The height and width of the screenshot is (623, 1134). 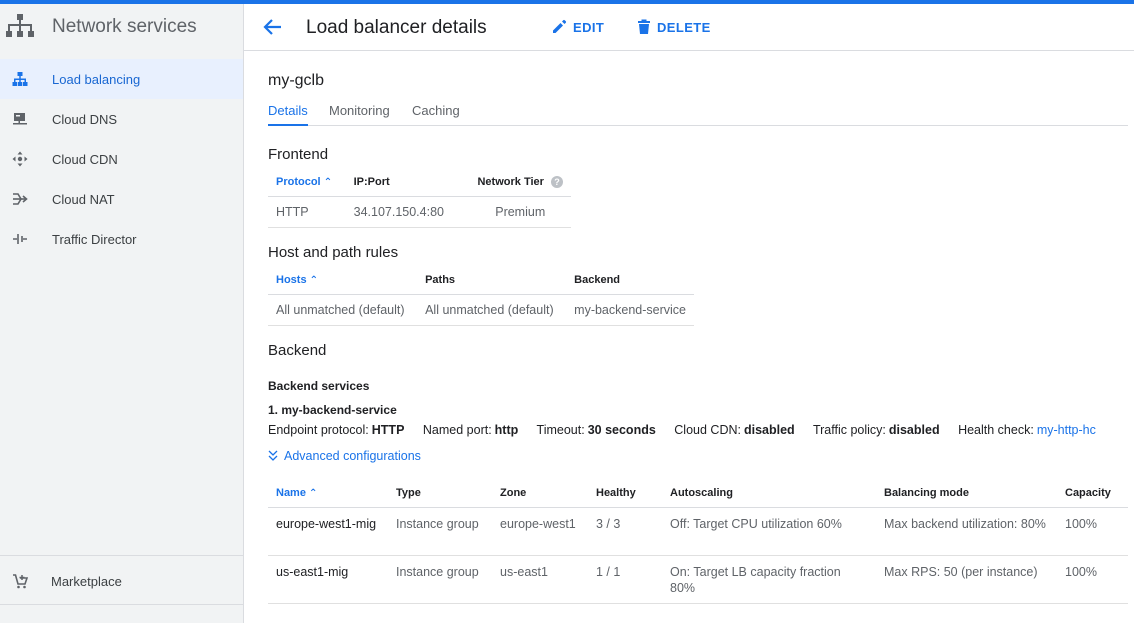 I want to click on sidebar-item-cloud-cdn: Cloud CDN, so click(x=121, y=159).